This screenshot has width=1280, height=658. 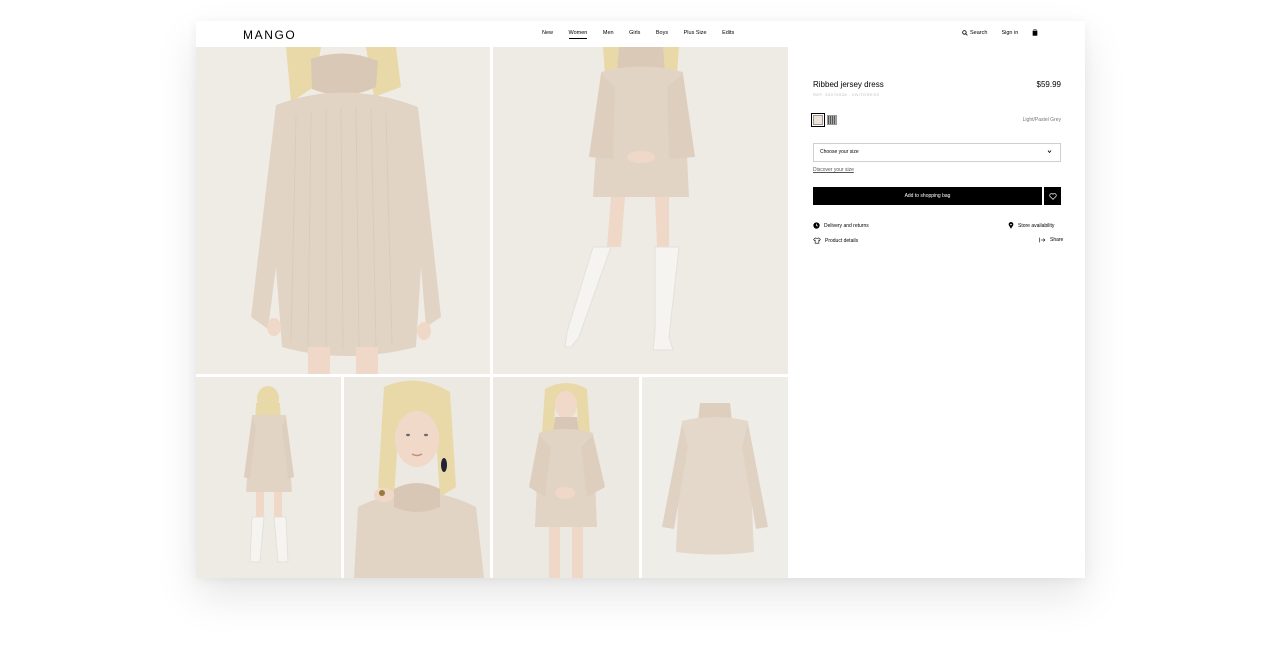 I want to click on search-button: Search, so click(x=974, y=33).